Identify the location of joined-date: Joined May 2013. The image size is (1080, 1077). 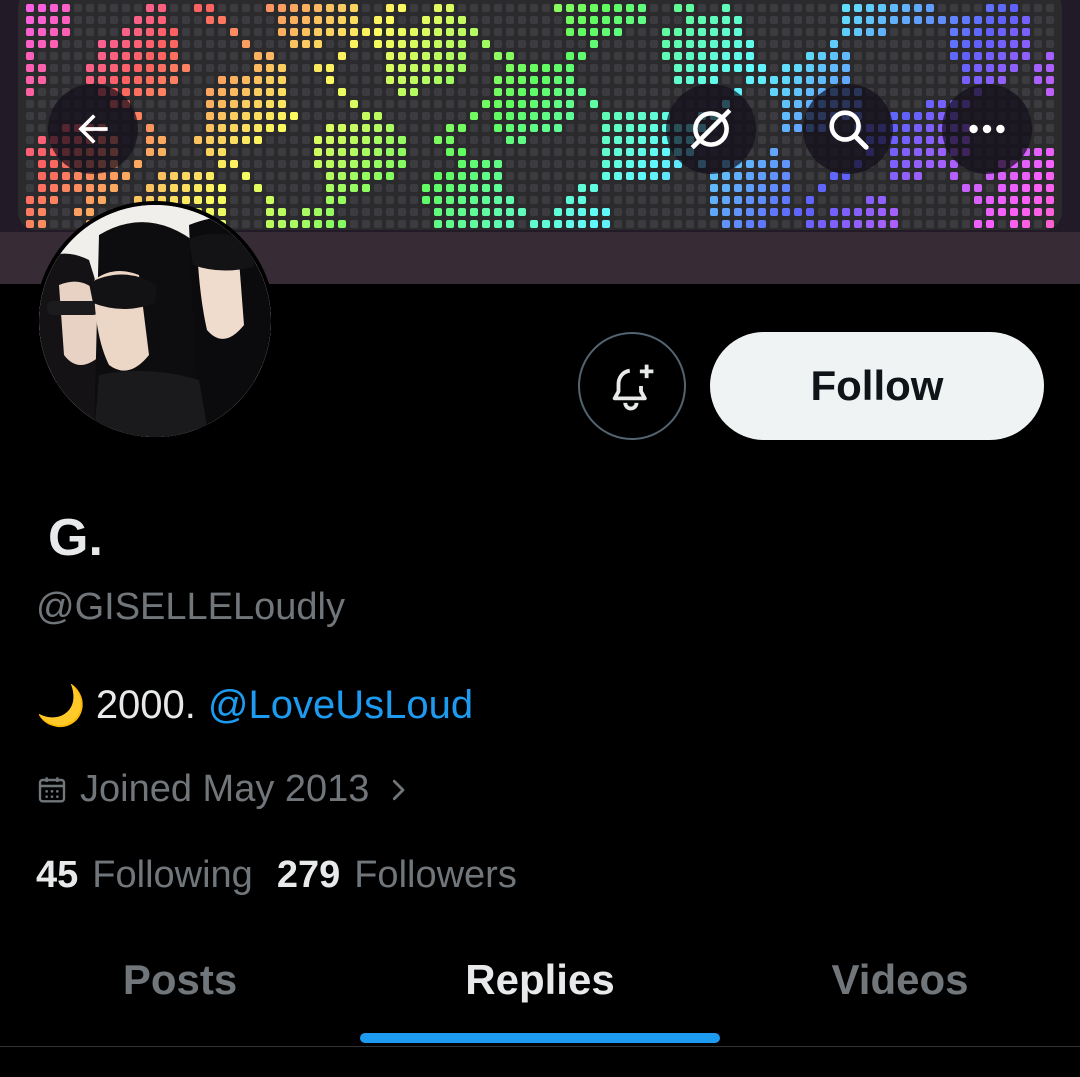
(225, 789).